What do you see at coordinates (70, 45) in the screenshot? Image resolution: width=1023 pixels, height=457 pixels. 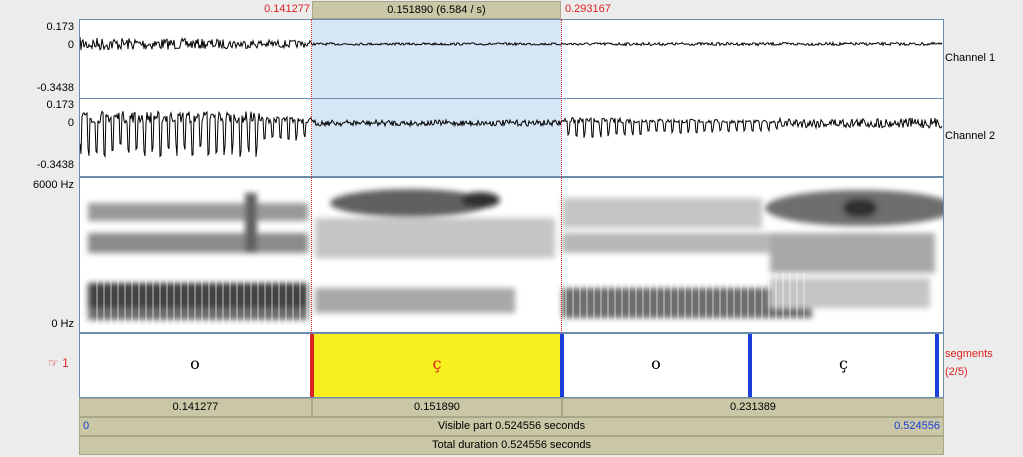 I see `channel1-zero: 0` at bounding box center [70, 45].